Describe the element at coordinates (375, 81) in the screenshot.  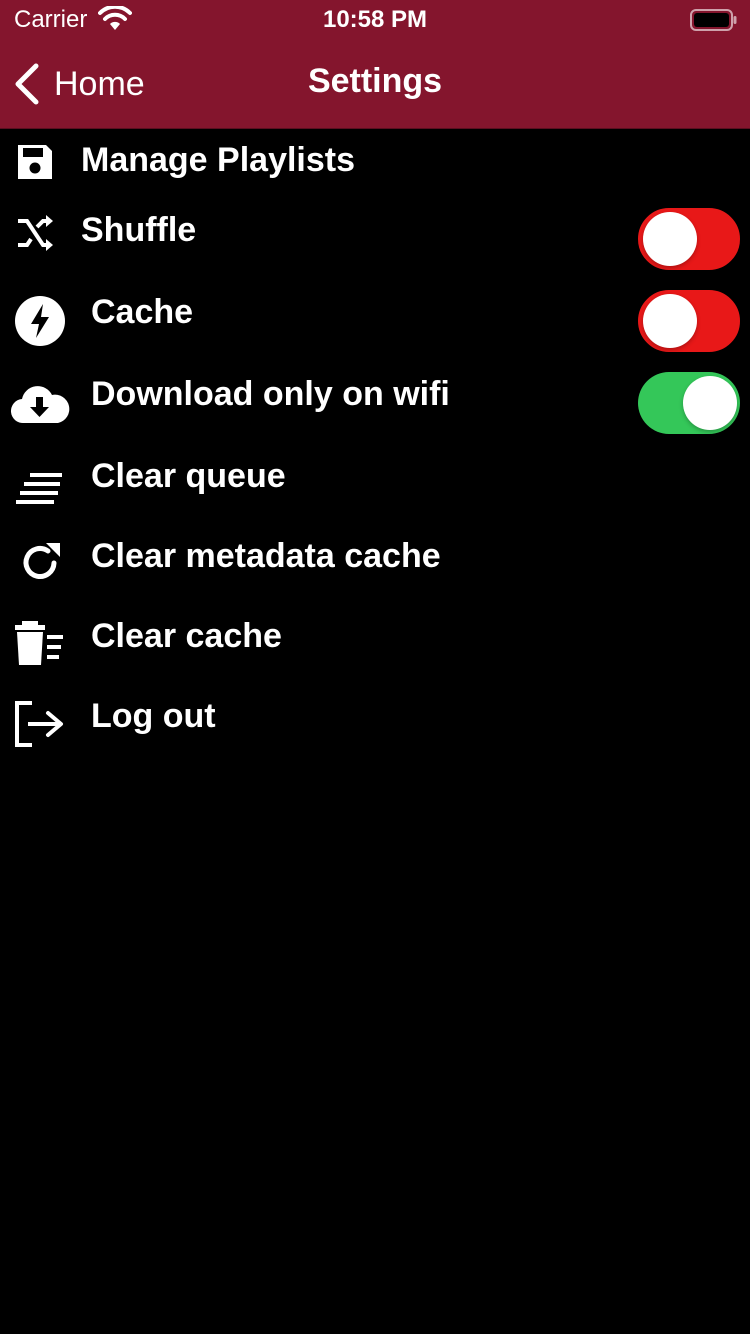
I see `page-title: Settings` at that location.